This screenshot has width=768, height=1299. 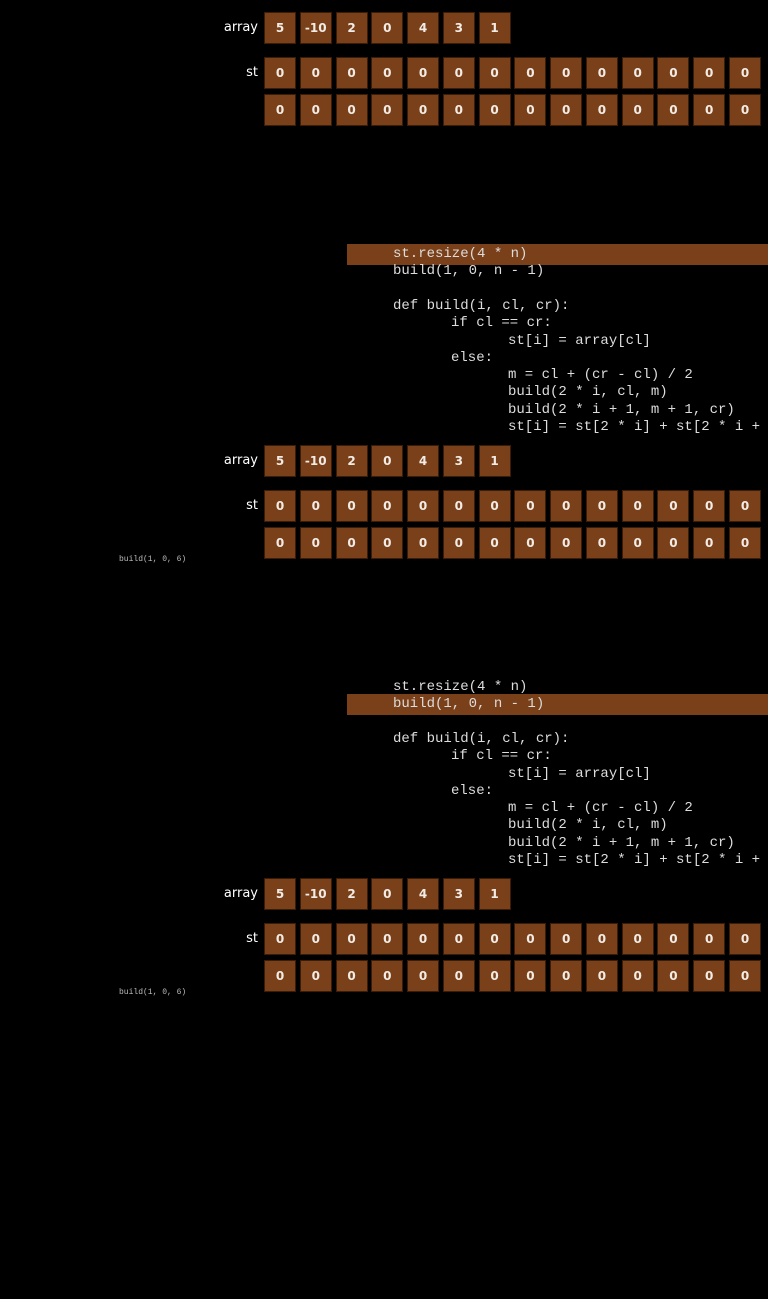 What do you see at coordinates (460, 254) in the screenshot?
I see `code-line: st.resize(4 * n)` at bounding box center [460, 254].